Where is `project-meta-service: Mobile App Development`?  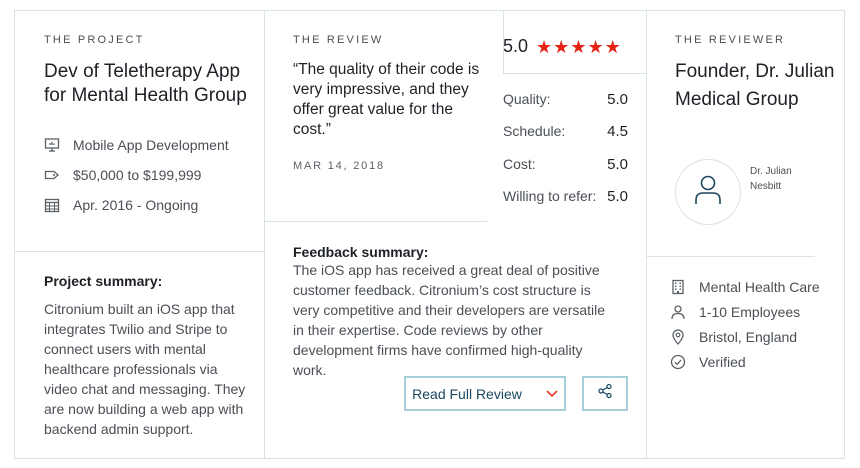 project-meta-service: Mobile App Development is located at coordinates (149, 145).